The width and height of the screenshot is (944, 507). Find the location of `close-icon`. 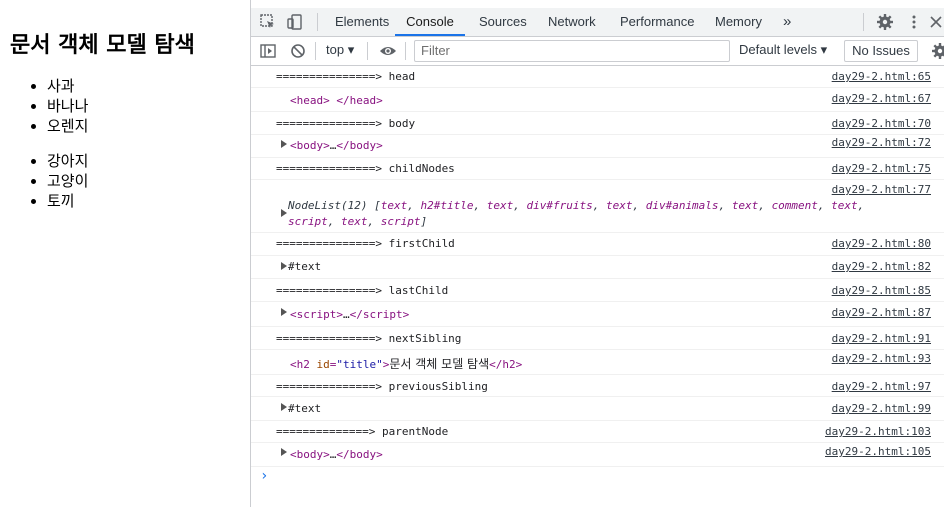

close-icon is located at coordinates (935, 22).